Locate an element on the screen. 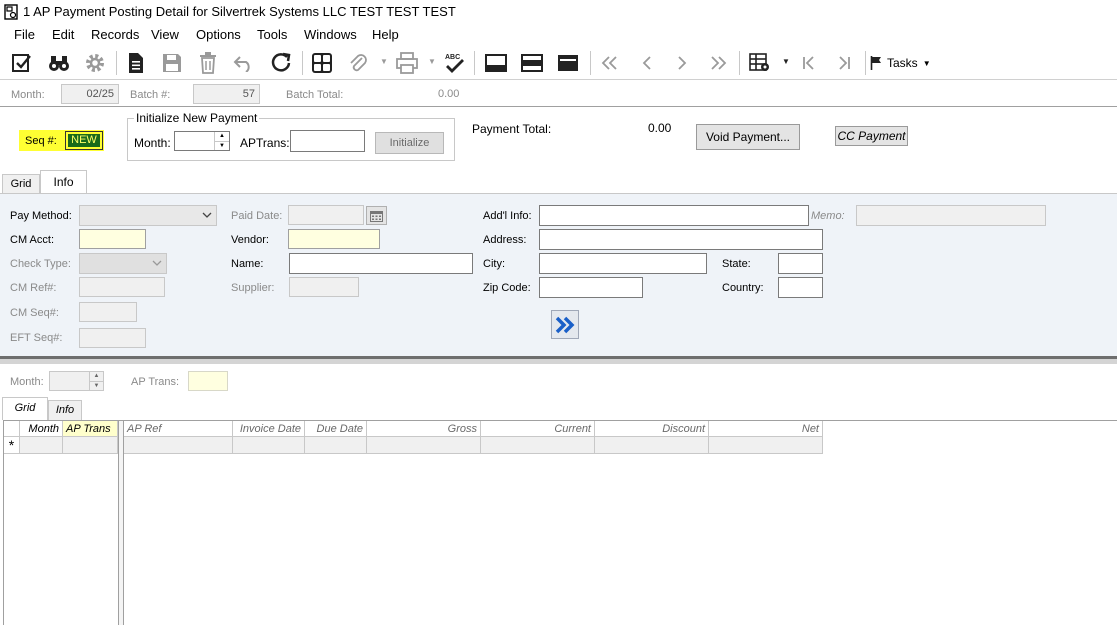  splitter is located at coordinates (558, 360).